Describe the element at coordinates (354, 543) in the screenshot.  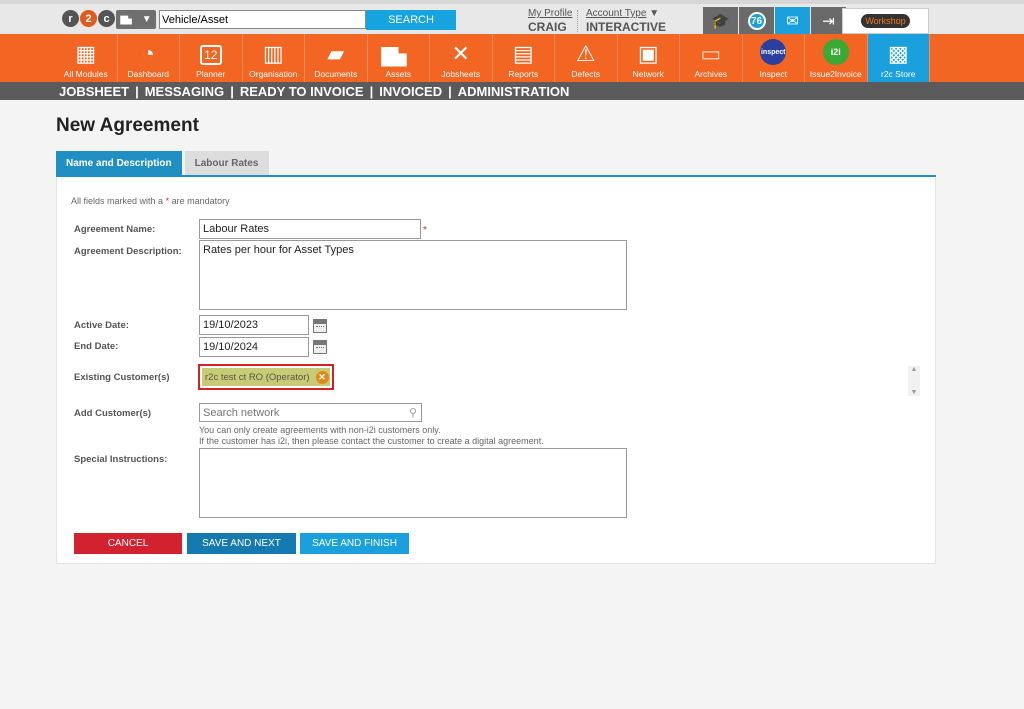
I see `save-and-finish-button: SAVE AND FINISH` at that location.